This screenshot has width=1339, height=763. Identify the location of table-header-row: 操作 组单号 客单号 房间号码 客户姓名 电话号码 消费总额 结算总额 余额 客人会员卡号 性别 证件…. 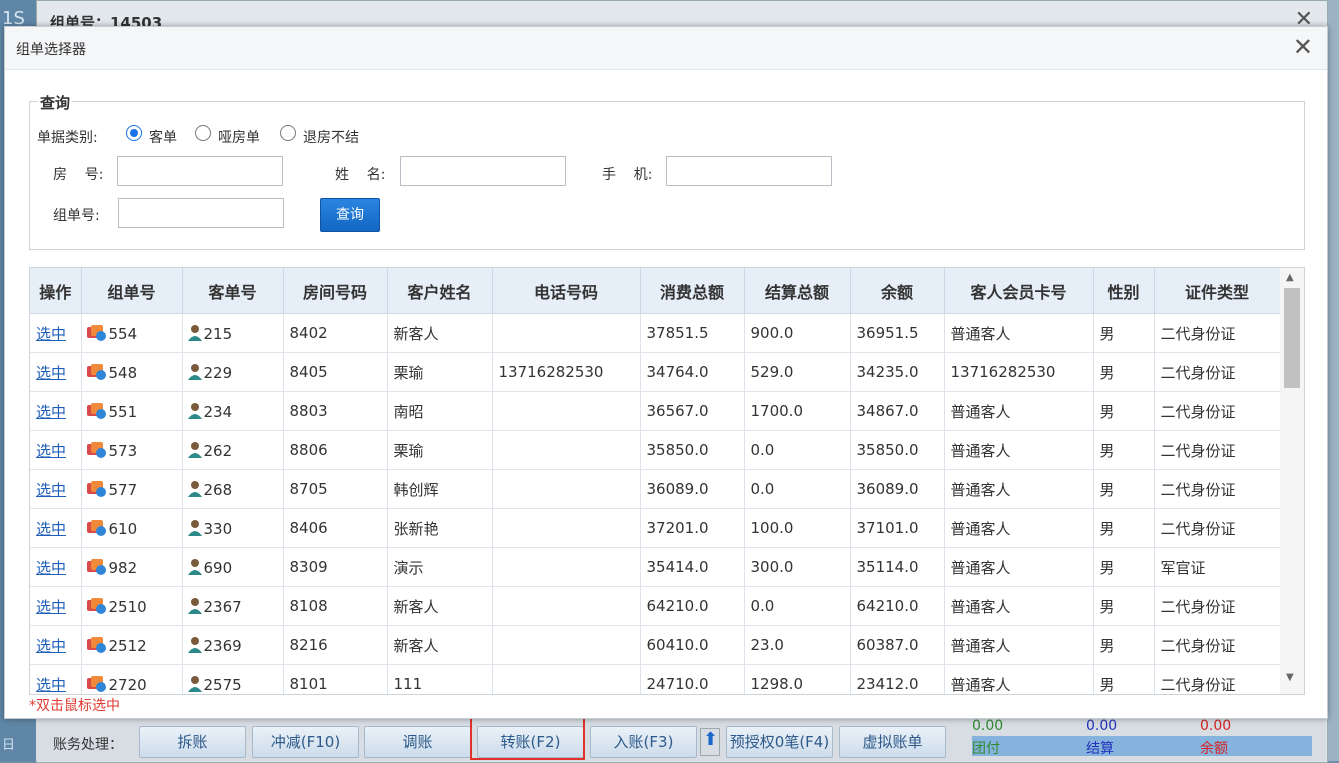
(655, 291).